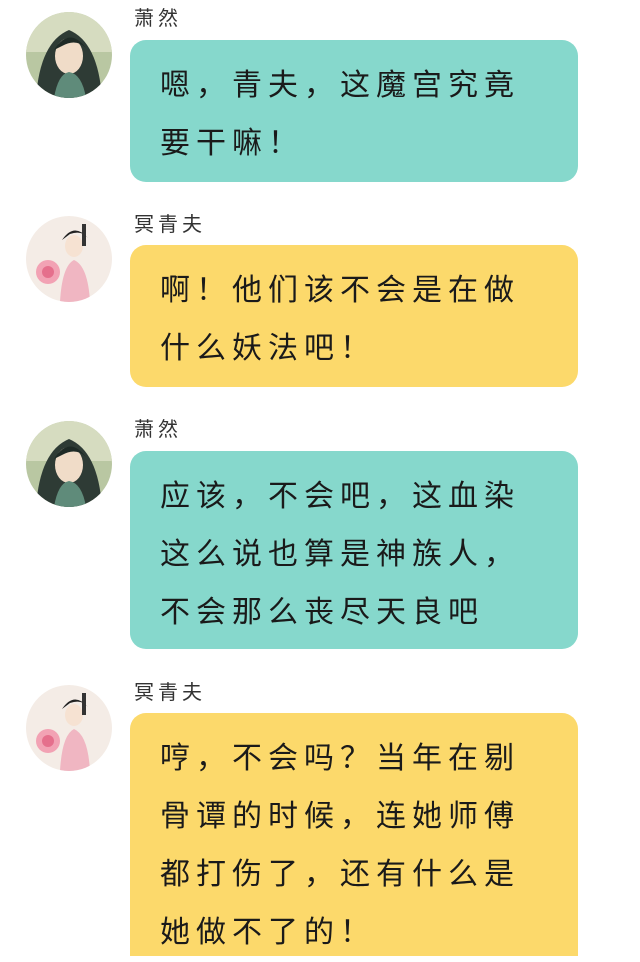  I want to click on message-bubble: 应该，不会吧，这血染这么说也算是神族人，不会那么丧尽天良吧, so click(354, 550).